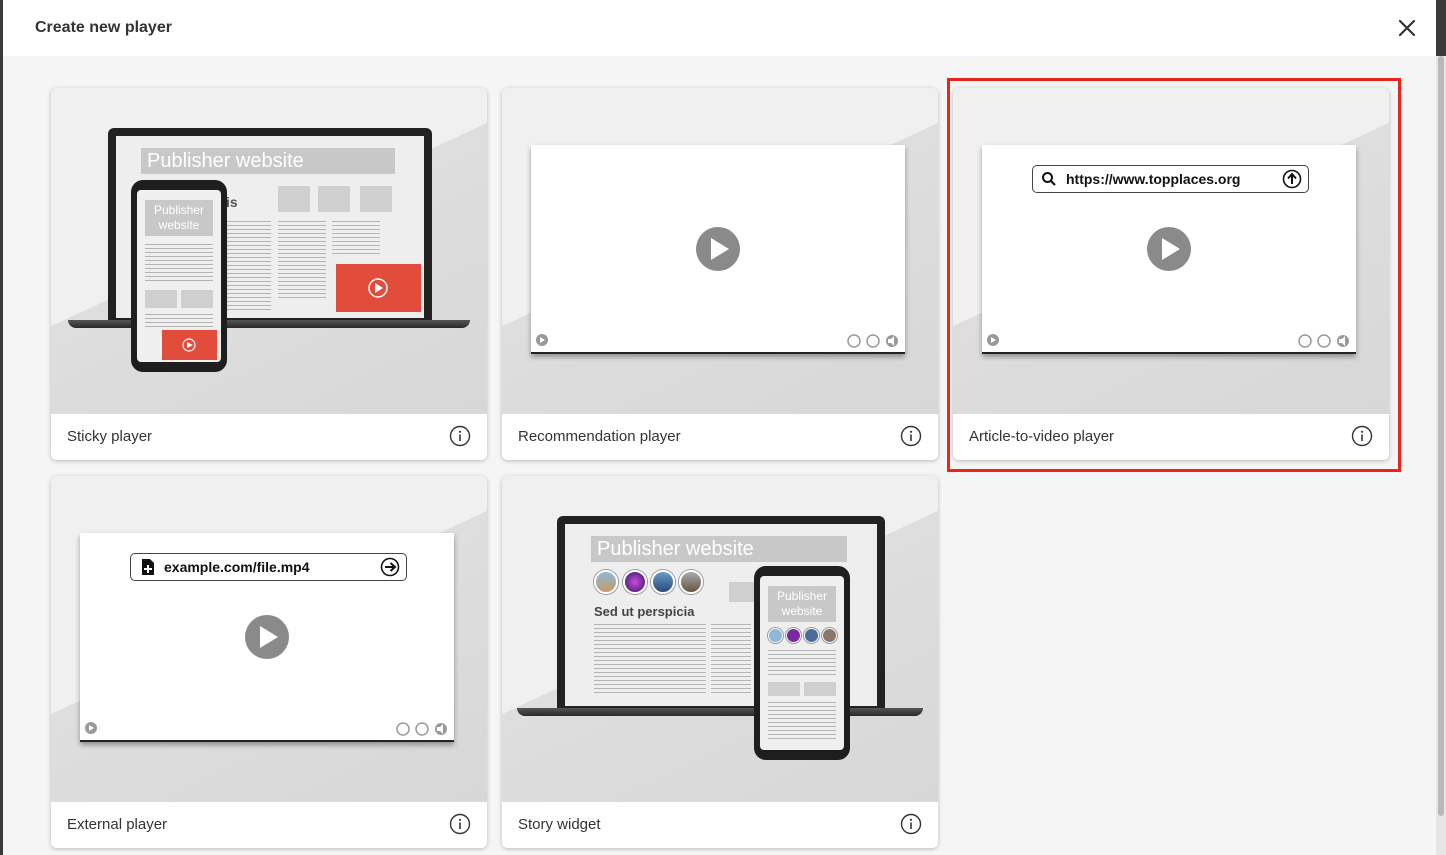 The image size is (1446, 855). I want to click on card-label: Recommendation player, so click(599, 436).